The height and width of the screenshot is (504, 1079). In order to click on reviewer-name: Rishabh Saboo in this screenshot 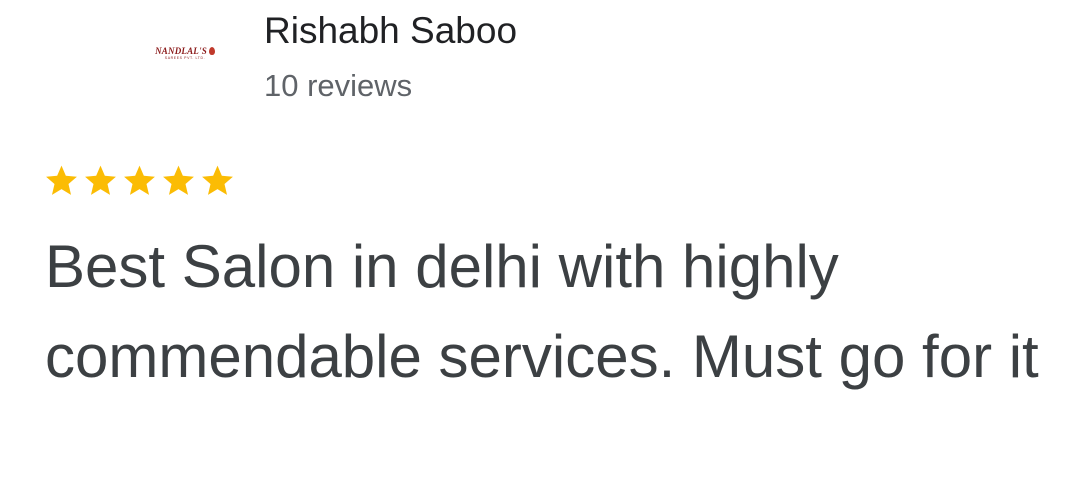, I will do `click(390, 31)`.